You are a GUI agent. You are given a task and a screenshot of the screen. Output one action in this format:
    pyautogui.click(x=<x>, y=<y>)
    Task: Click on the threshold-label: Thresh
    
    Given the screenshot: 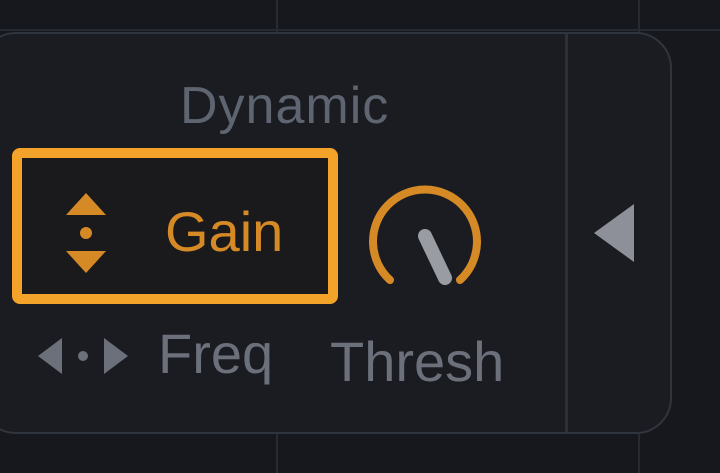 What is the action you would take?
    pyautogui.click(x=417, y=361)
    